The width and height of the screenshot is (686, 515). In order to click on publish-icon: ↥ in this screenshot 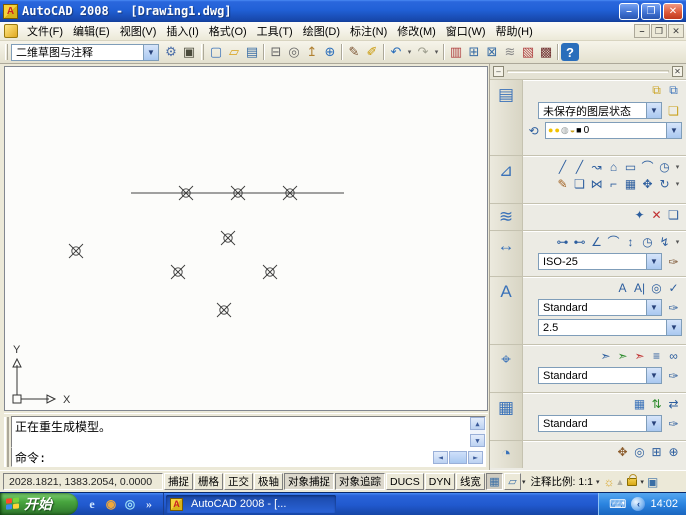, I will do `click(312, 52)`.